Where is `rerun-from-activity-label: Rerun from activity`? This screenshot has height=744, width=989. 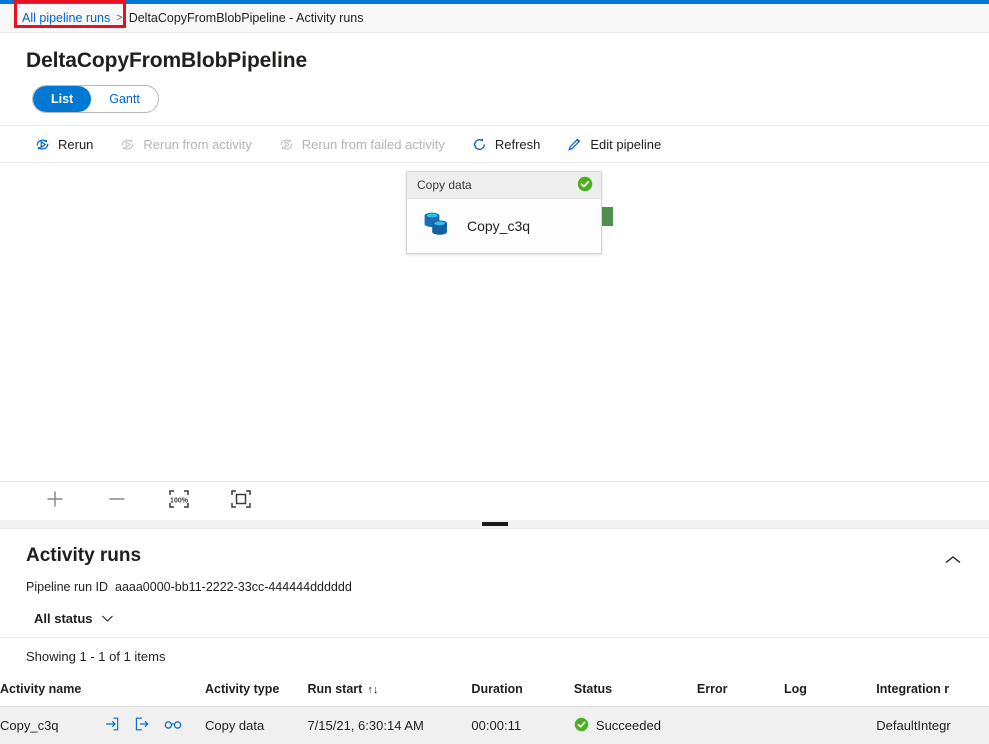
rerun-from-activity-label: Rerun from activity is located at coordinates (197, 144).